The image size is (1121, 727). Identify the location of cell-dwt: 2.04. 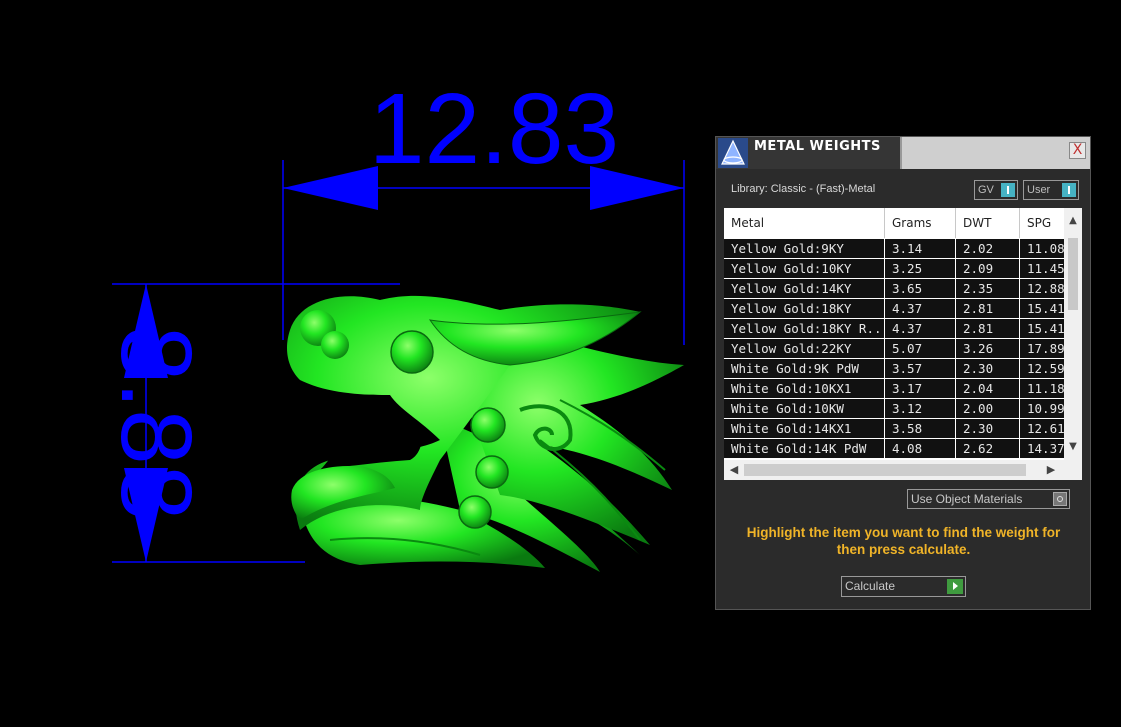
(987, 388).